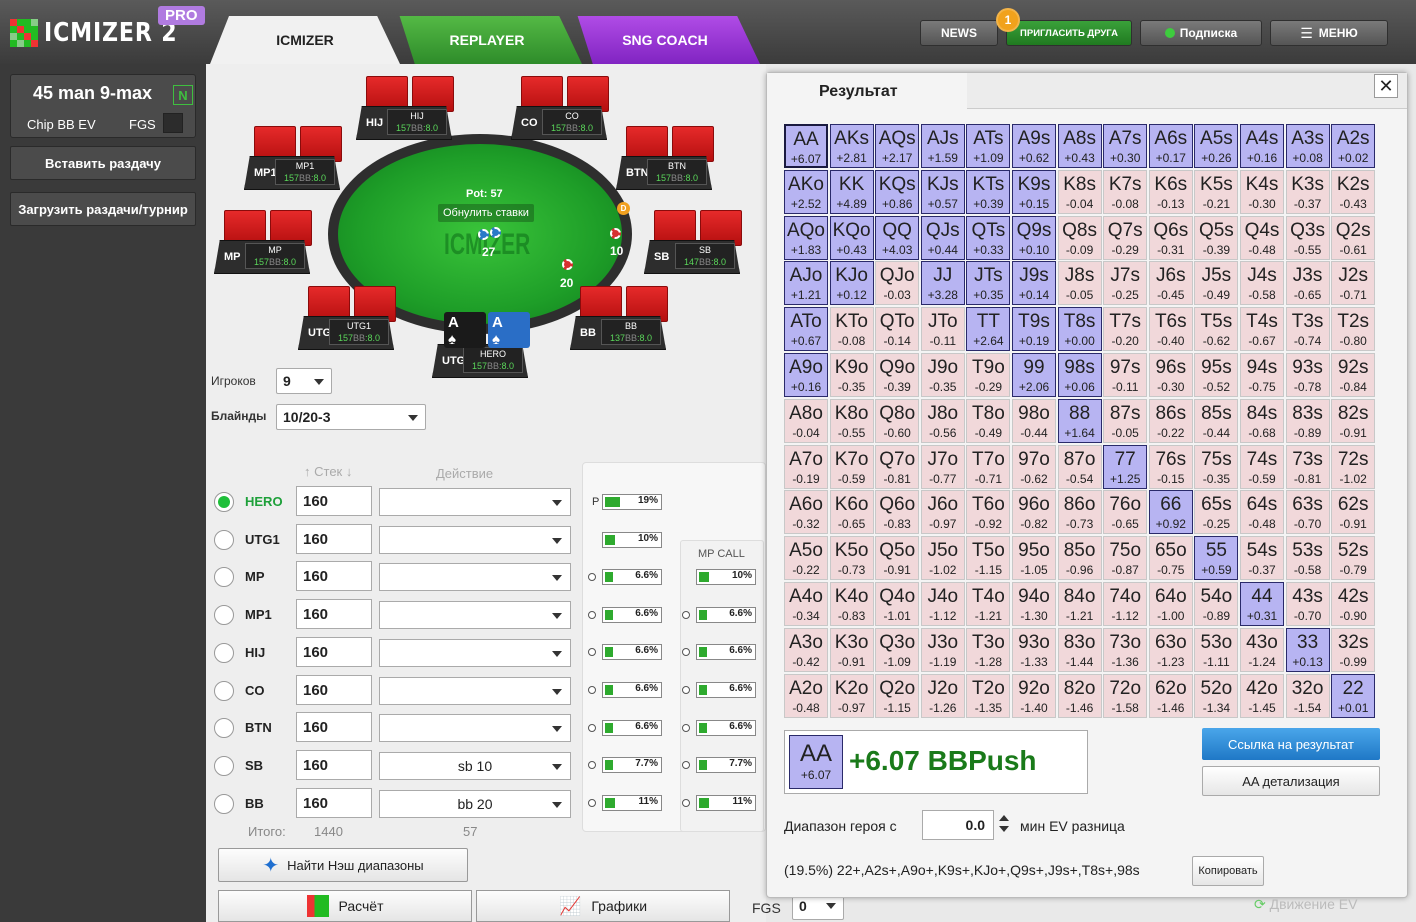 Image resolution: width=1416 pixels, height=922 pixels. Describe the element at coordinates (1034, 237) in the screenshot. I see `hand-cell-q9s: Q9s +0.10` at that location.